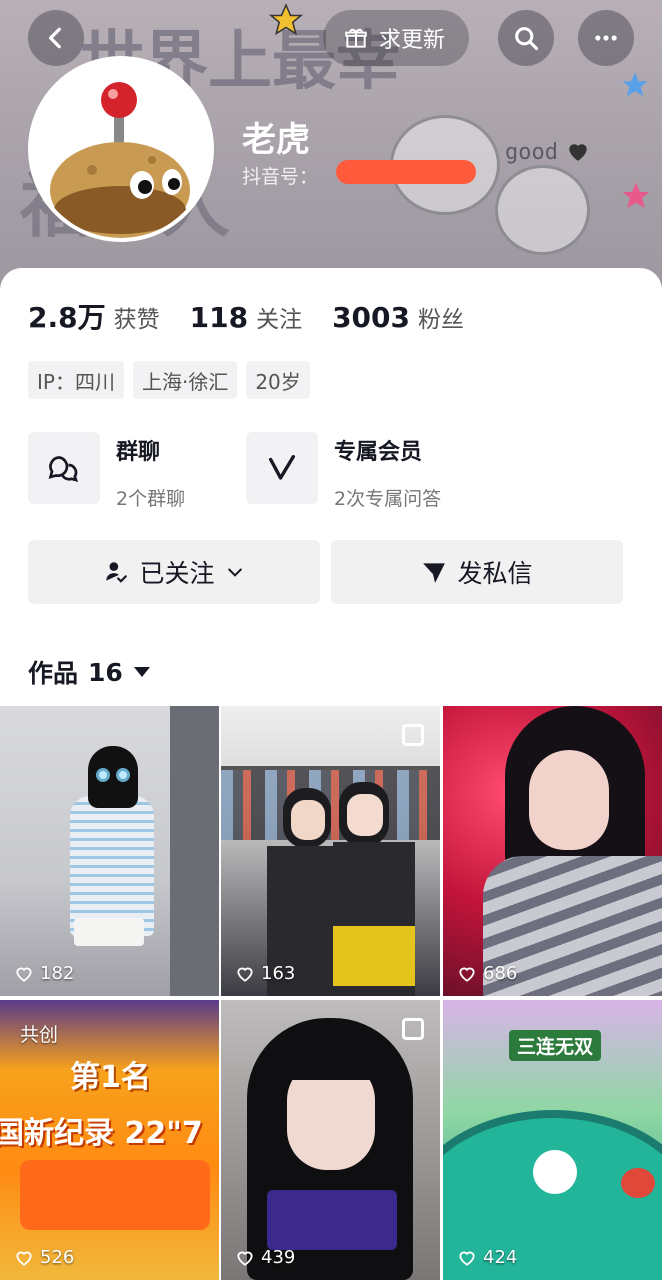  Describe the element at coordinates (282, 468) in the screenshot. I see `v-badge-icon` at that location.